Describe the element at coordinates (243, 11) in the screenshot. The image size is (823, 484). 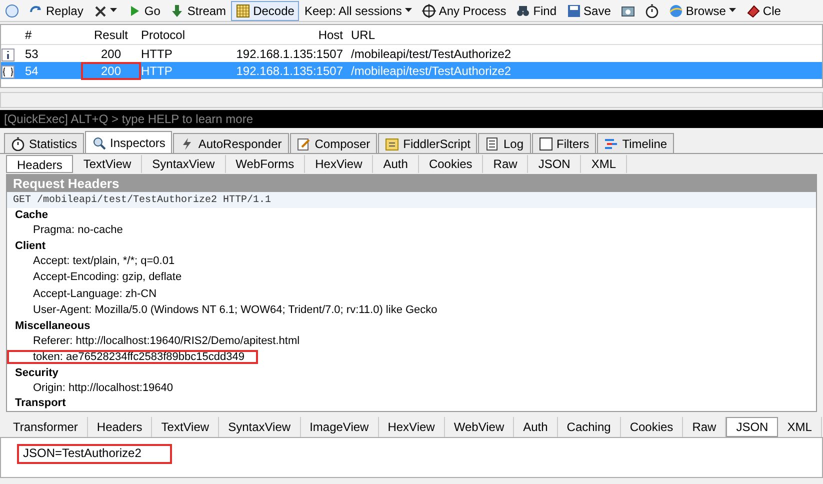
I see `grid-icon` at that location.